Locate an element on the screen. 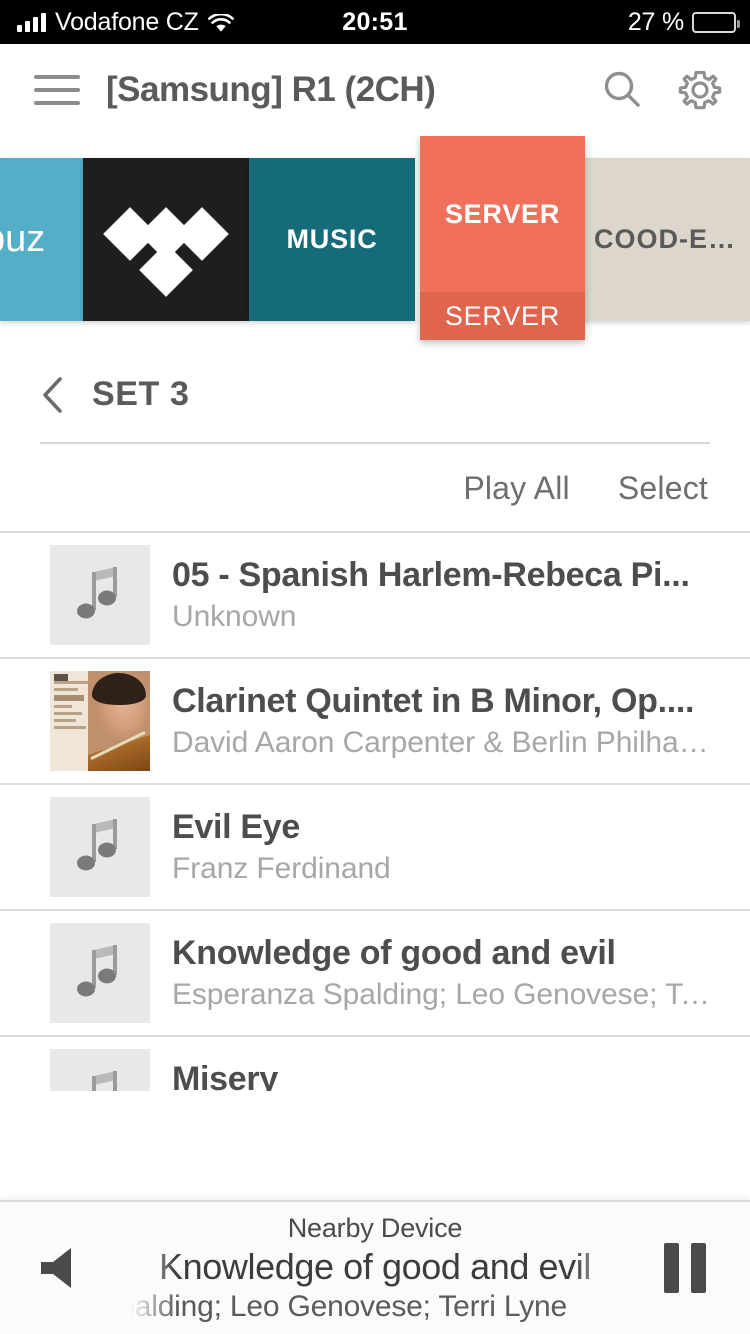  pause-icon is located at coordinates (685, 1268).